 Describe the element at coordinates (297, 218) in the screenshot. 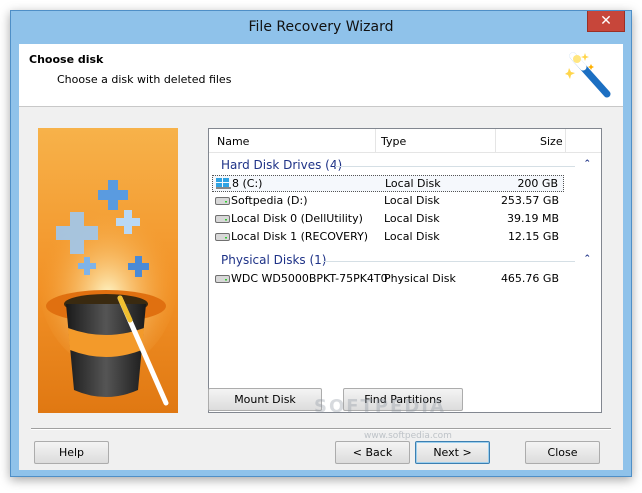

I see `disk-name: Local Disk 0 (DellUtility)` at that location.